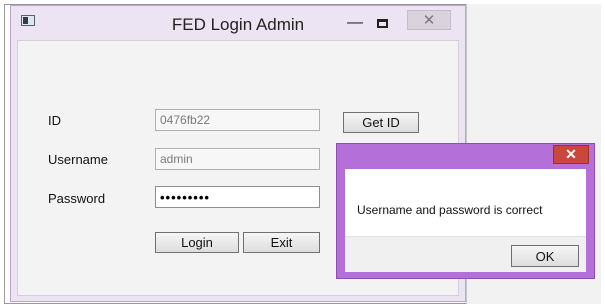 This screenshot has height=308, width=605. Describe the element at coordinates (78, 159) in the screenshot. I see `username-label: Username` at that location.